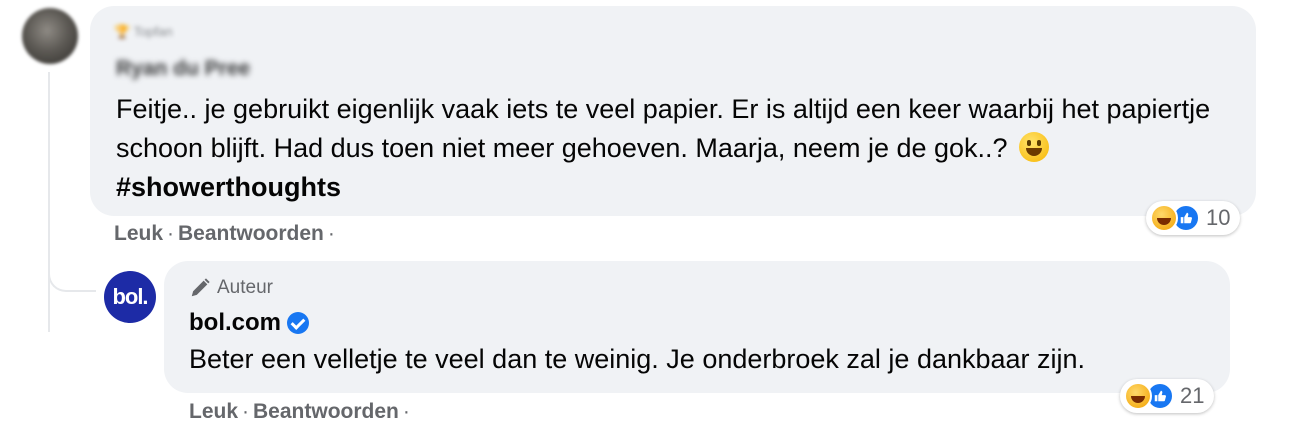 Image resolution: width=1307 pixels, height=431 pixels. I want to click on reply-actions: Leuk · Beantwoorden ·, so click(299, 411).